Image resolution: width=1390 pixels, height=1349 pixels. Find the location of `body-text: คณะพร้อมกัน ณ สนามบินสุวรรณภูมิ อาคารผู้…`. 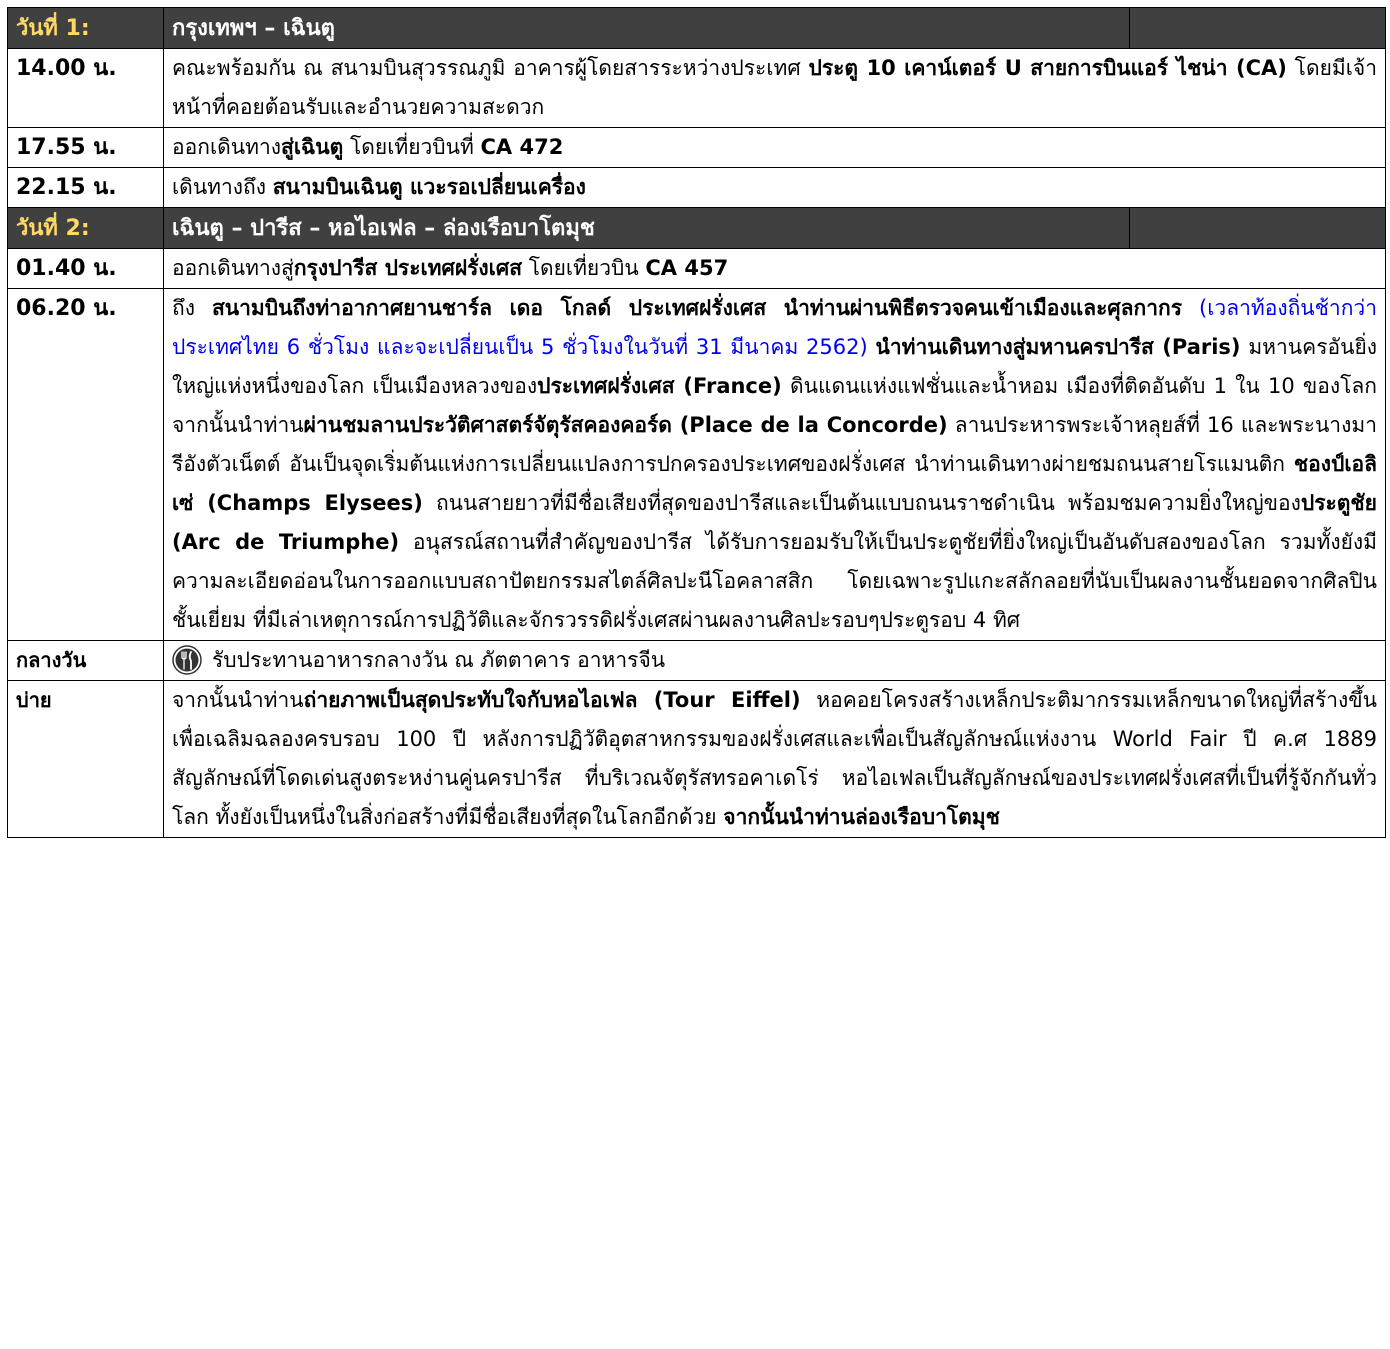

body-text: คณะพร้อมกัน ณ สนามบินสุวรรณภูมิ อาคารผู้… is located at coordinates (490, 68).